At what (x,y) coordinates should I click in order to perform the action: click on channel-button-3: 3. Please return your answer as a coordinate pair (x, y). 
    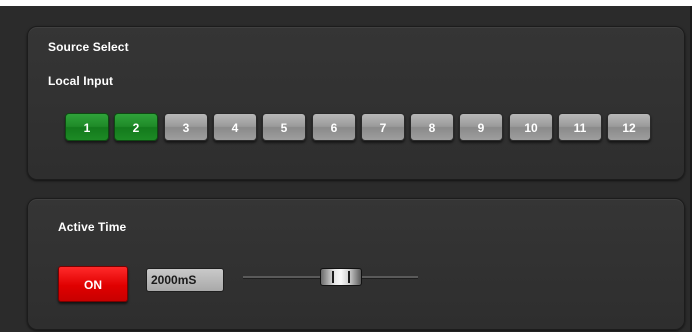
    Looking at the image, I should click on (186, 127).